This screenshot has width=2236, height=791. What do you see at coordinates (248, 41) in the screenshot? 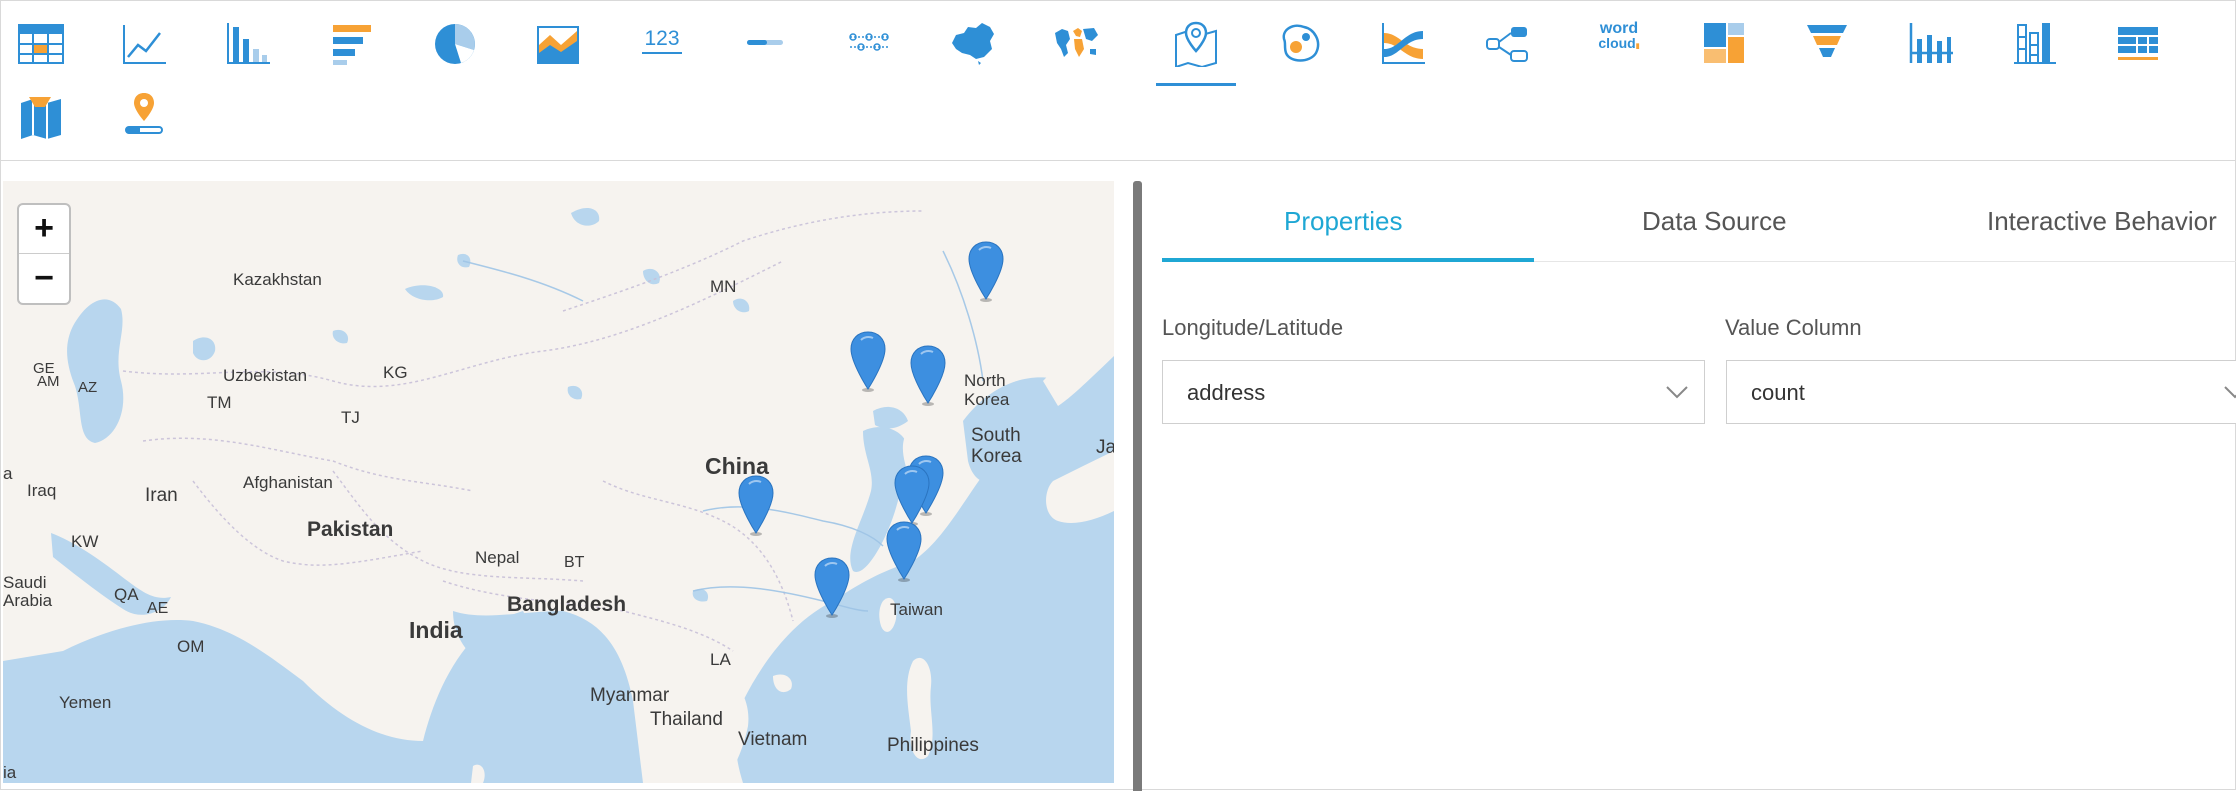
I see `bar-chart-icon` at bounding box center [248, 41].